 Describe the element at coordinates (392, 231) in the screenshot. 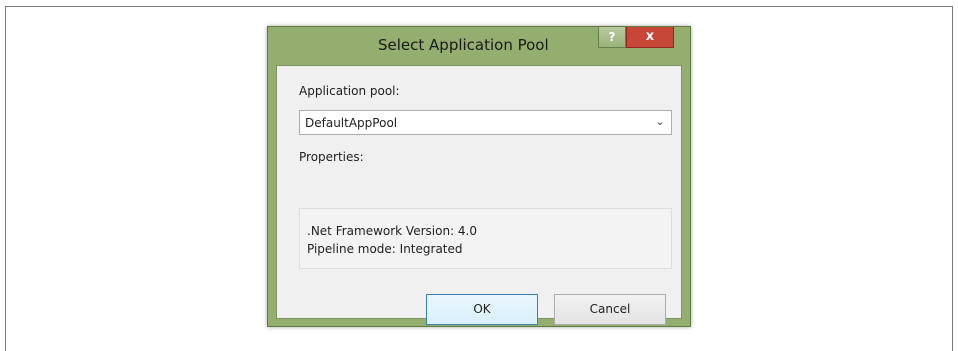

I see `framework-version-text: .Net Framework Version: 4.0` at that location.